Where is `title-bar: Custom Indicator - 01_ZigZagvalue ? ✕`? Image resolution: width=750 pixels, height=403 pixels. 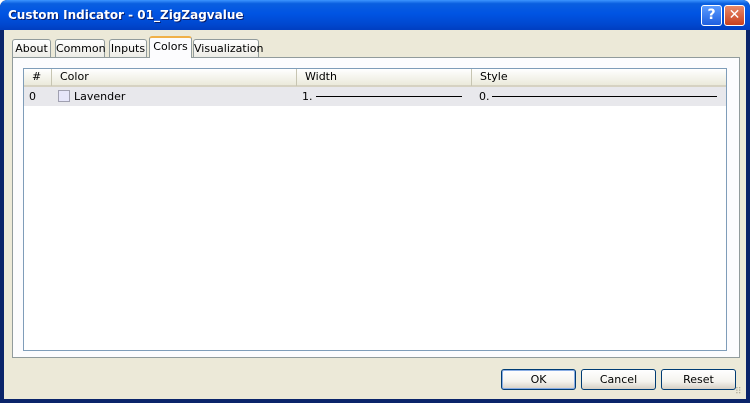
title-bar: Custom Indicator - 01_ZigZagvalue ? ✕ is located at coordinates (375, 15).